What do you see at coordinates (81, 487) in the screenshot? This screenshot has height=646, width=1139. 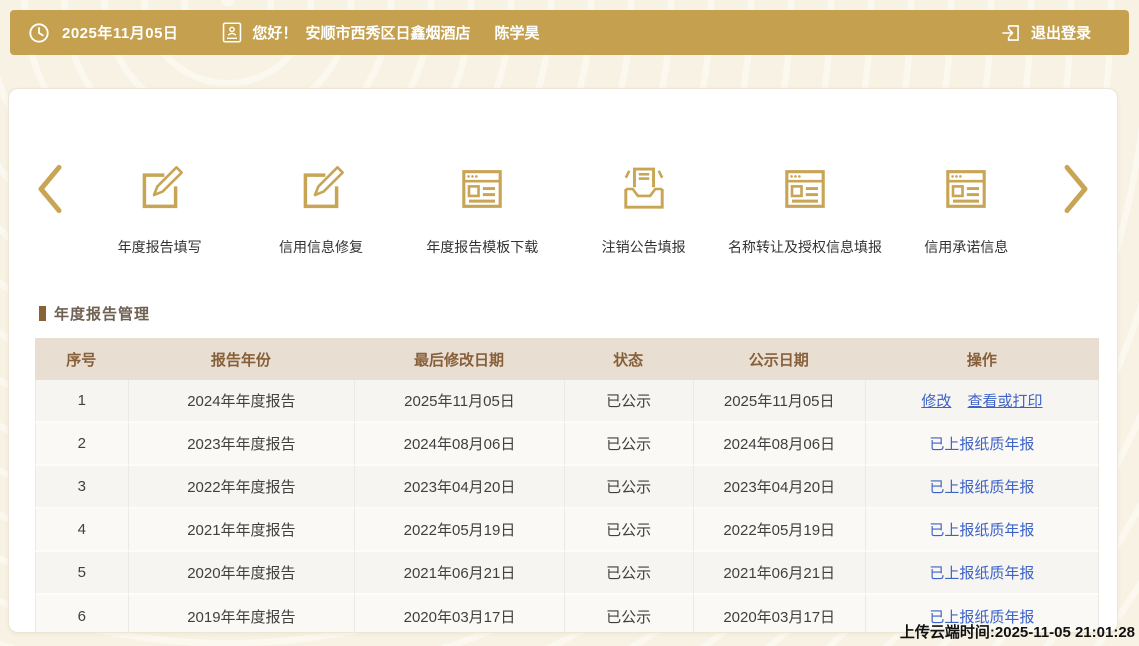 I see `cell-seq: 3` at bounding box center [81, 487].